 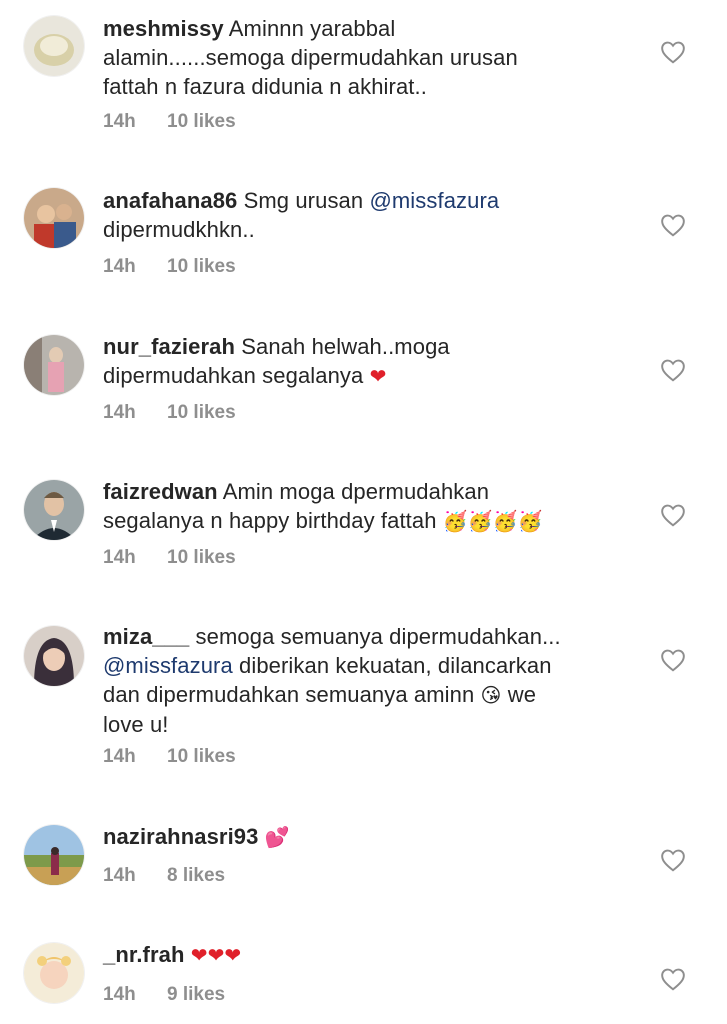 What do you see at coordinates (146, 636) in the screenshot?
I see `comment-username: miza___` at bounding box center [146, 636].